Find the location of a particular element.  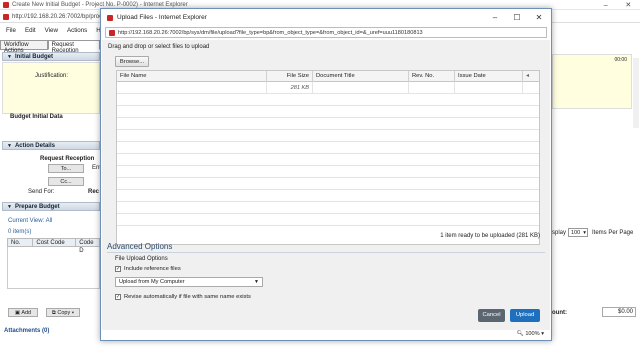

menu-view: View is located at coordinates (51, 30).